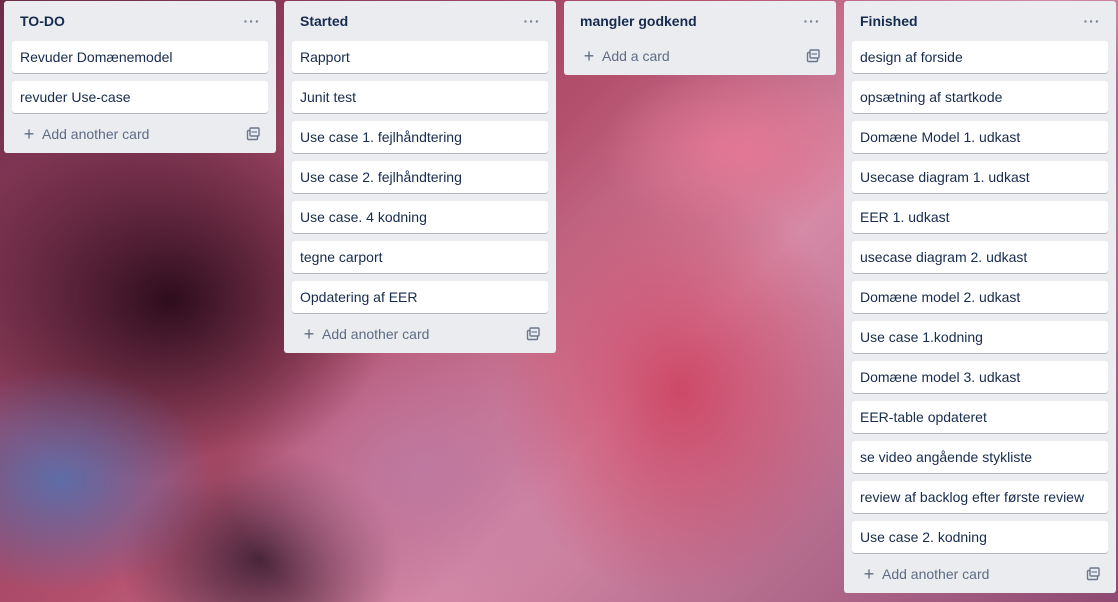  I want to click on card: Use case 2. kodning, so click(980, 537).